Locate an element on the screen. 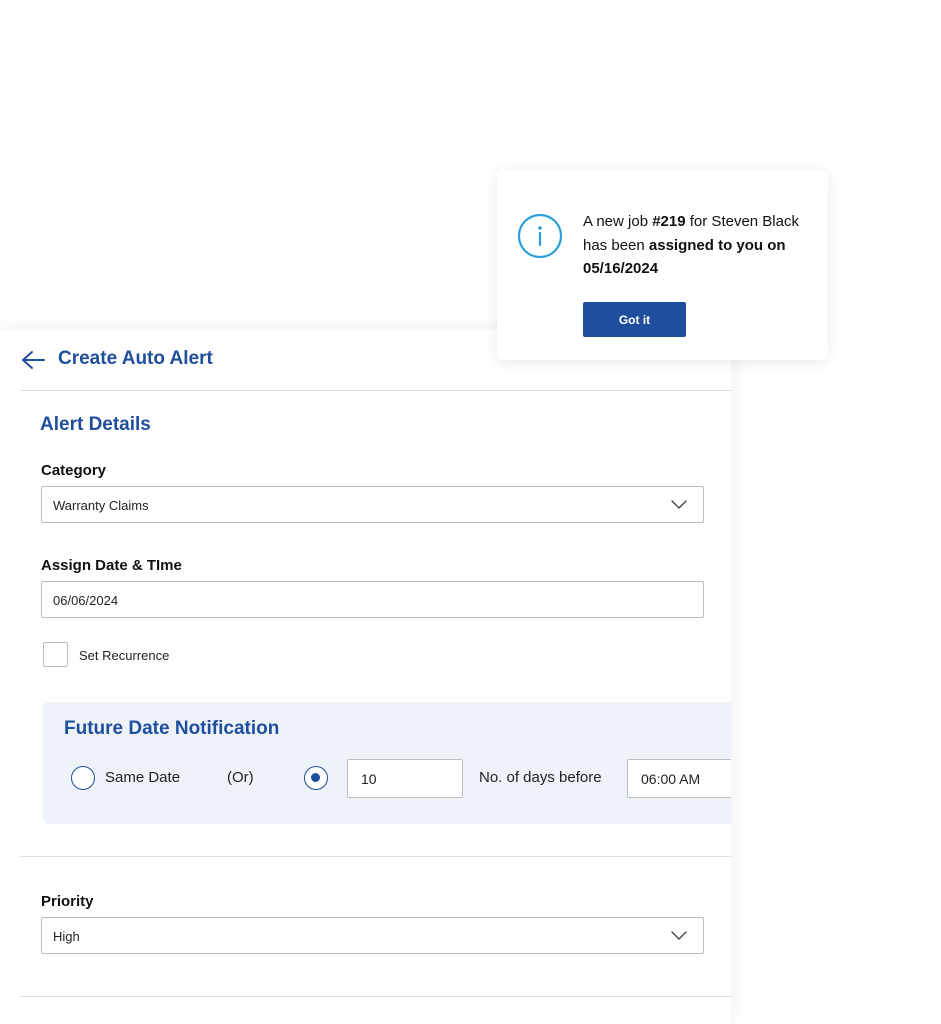 This screenshot has height=1024, width=941. toast-text-part-1: A new job is located at coordinates (618, 221).